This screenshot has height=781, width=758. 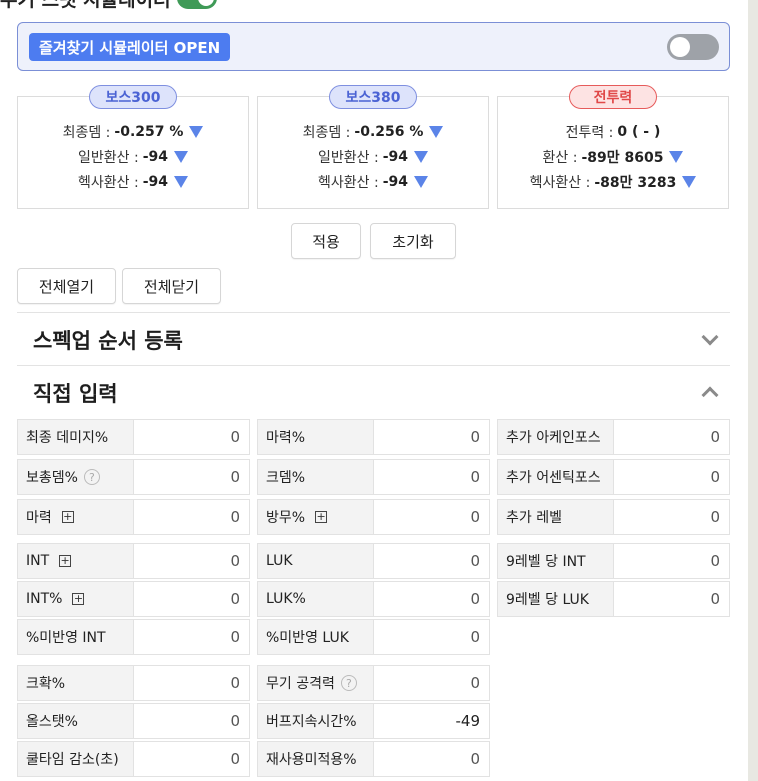 I want to click on combat-power-value: 전투력 :0 ( - ), so click(x=613, y=131).